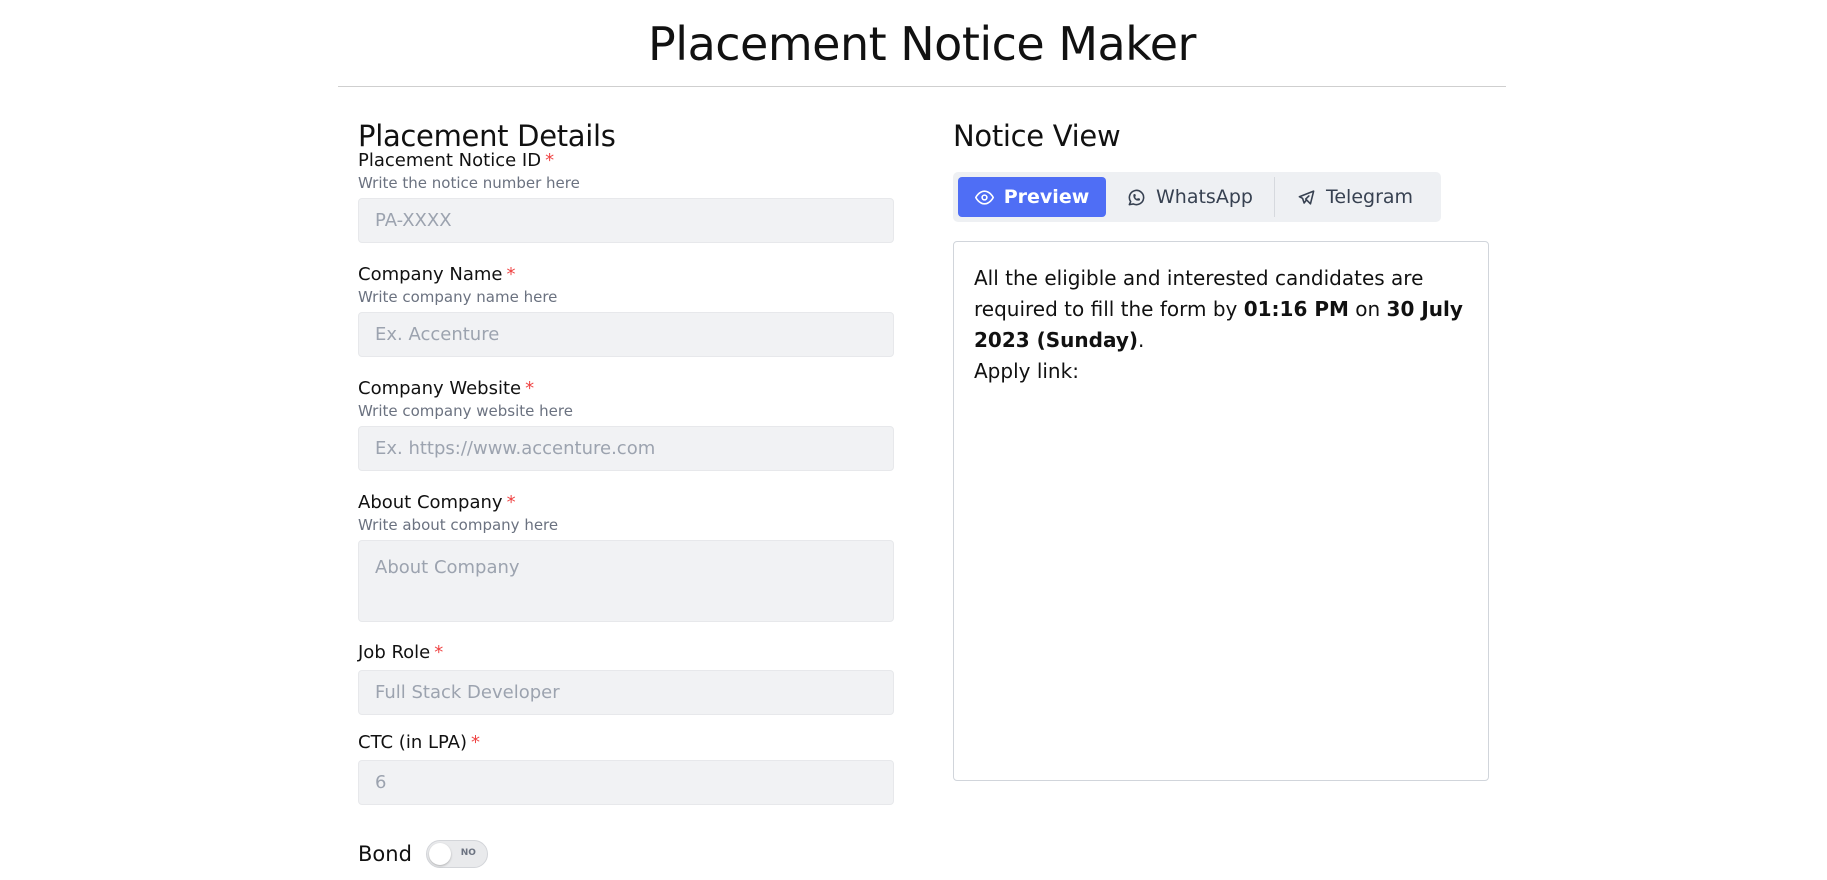 This screenshot has width=1827, height=880. I want to click on bond-row: Bond NO, so click(423, 854).